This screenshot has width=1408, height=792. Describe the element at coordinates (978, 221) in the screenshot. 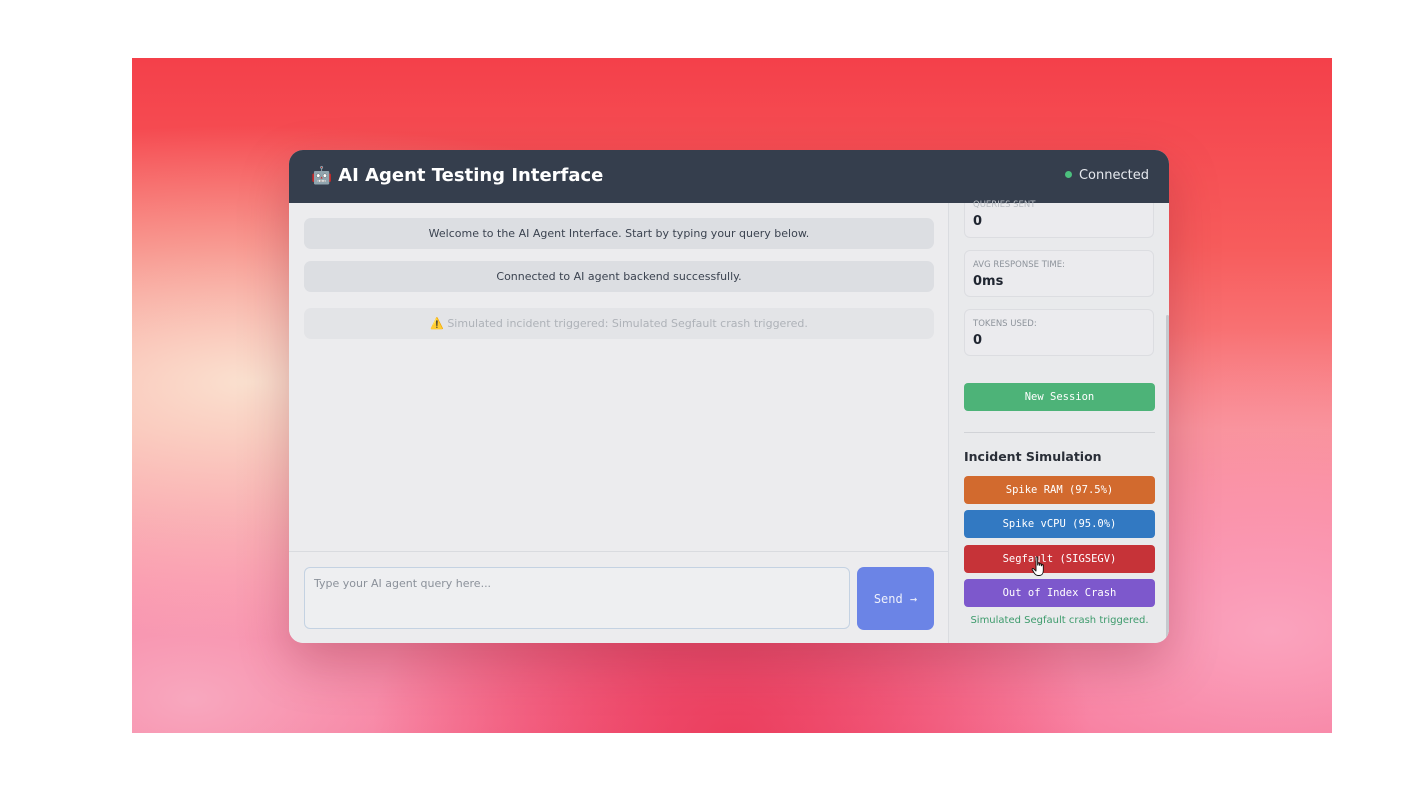

I see `stat-queries-sent-value: 0` at that location.